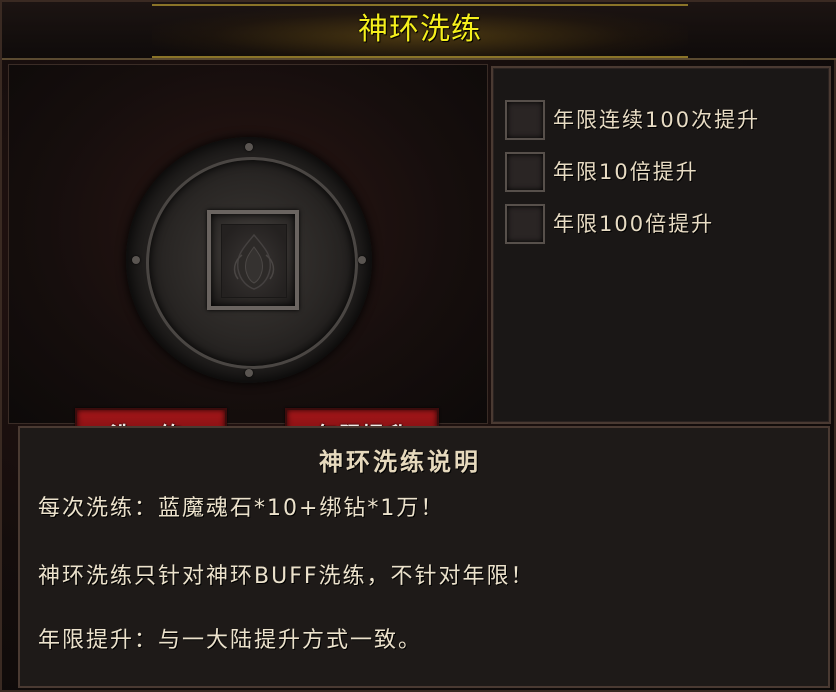 Image resolution: width=836 pixels, height=692 pixels. What do you see at coordinates (400, 462) in the screenshot?
I see `description-title: 神环洗练说明` at bounding box center [400, 462].